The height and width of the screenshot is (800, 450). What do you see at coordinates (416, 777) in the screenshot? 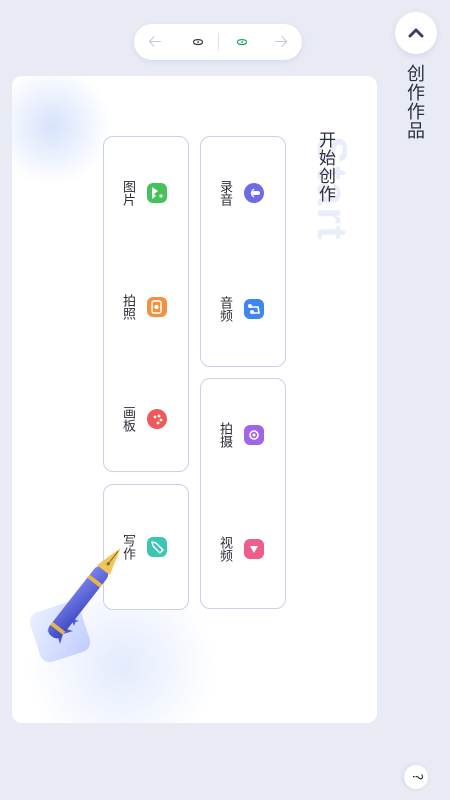
I see `help-button: ?` at bounding box center [416, 777].